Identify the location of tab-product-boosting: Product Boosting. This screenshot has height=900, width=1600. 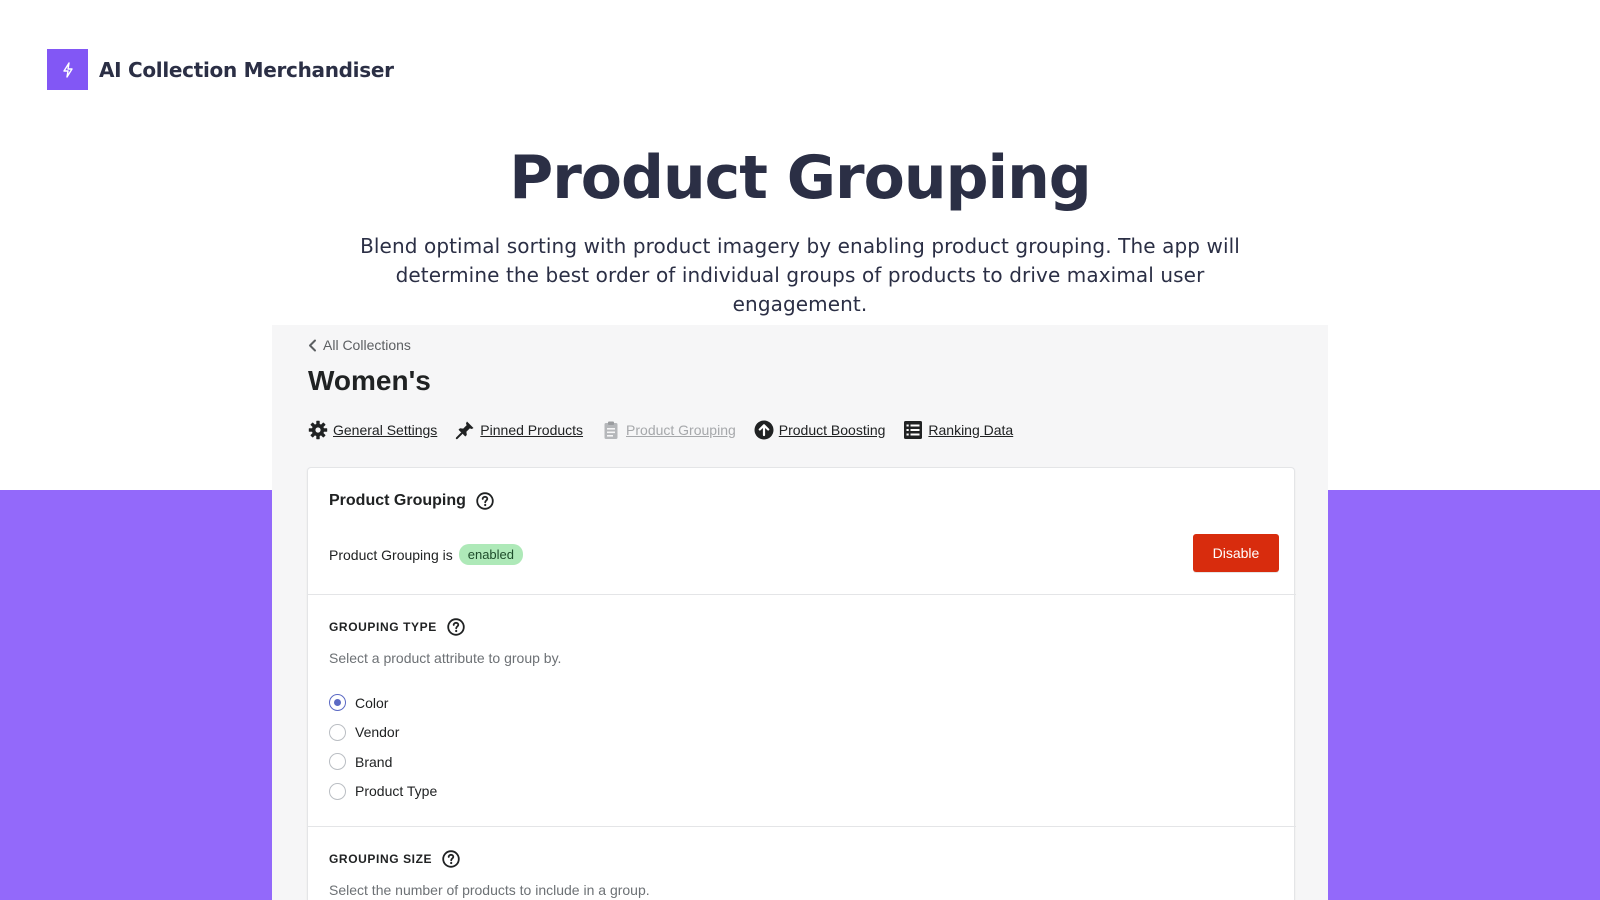
(820, 430).